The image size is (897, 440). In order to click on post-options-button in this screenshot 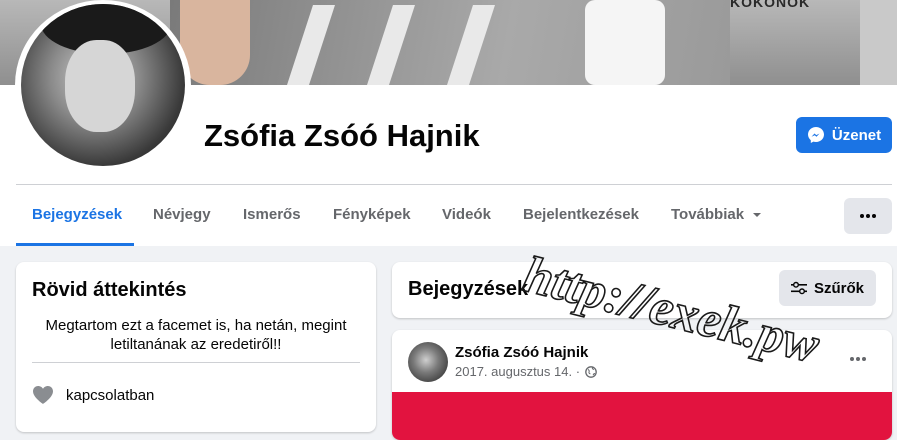, I will do `click(858, 359)`.